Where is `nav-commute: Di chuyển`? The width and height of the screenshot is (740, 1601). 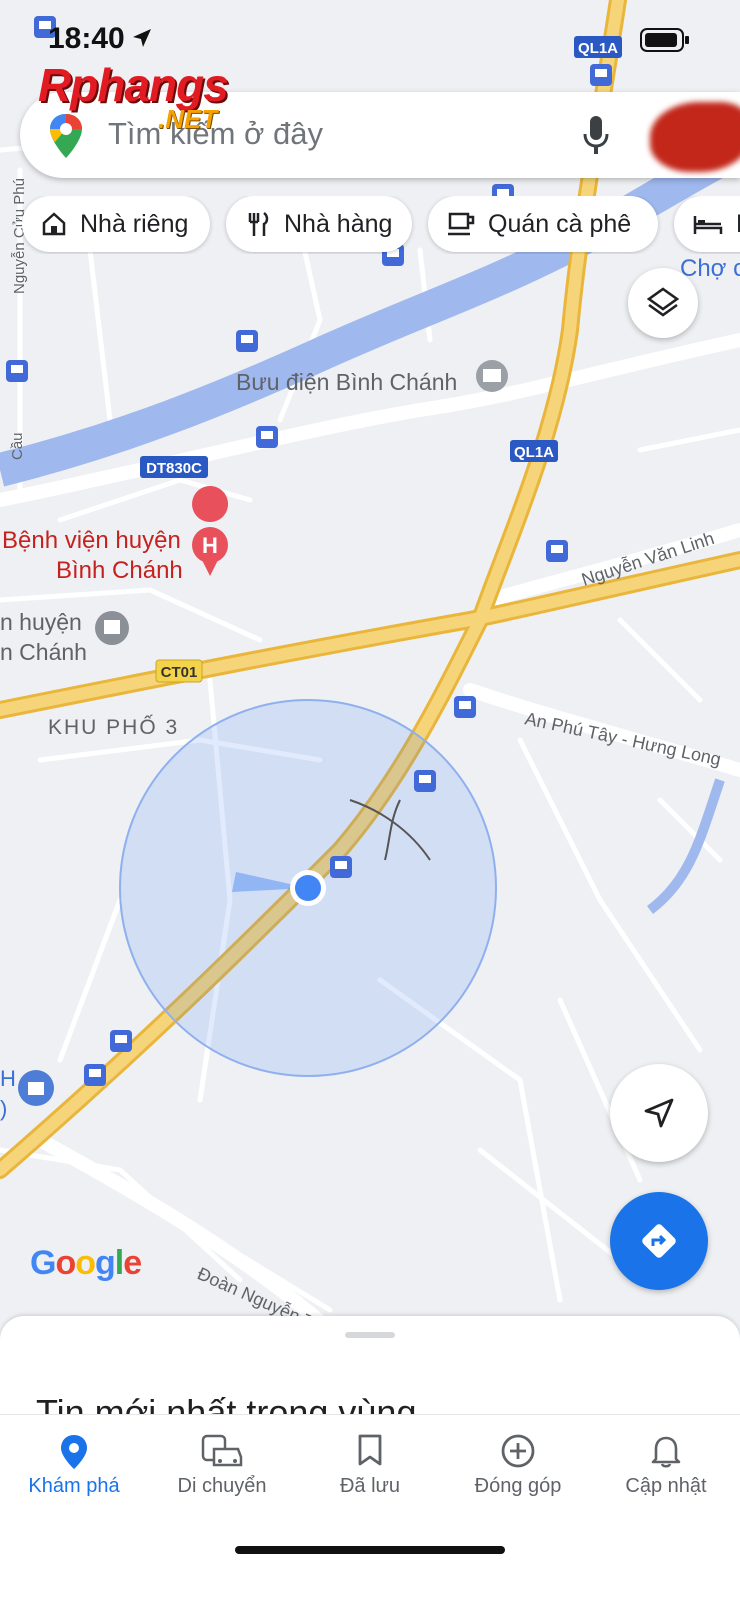
nav-commute: Di chuyển is located at coordinates (222, 1475).